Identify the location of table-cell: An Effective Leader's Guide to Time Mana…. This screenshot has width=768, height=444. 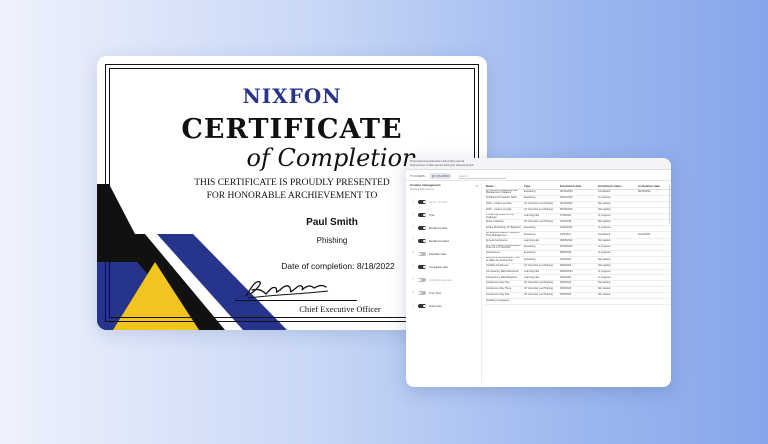
(504, 235).